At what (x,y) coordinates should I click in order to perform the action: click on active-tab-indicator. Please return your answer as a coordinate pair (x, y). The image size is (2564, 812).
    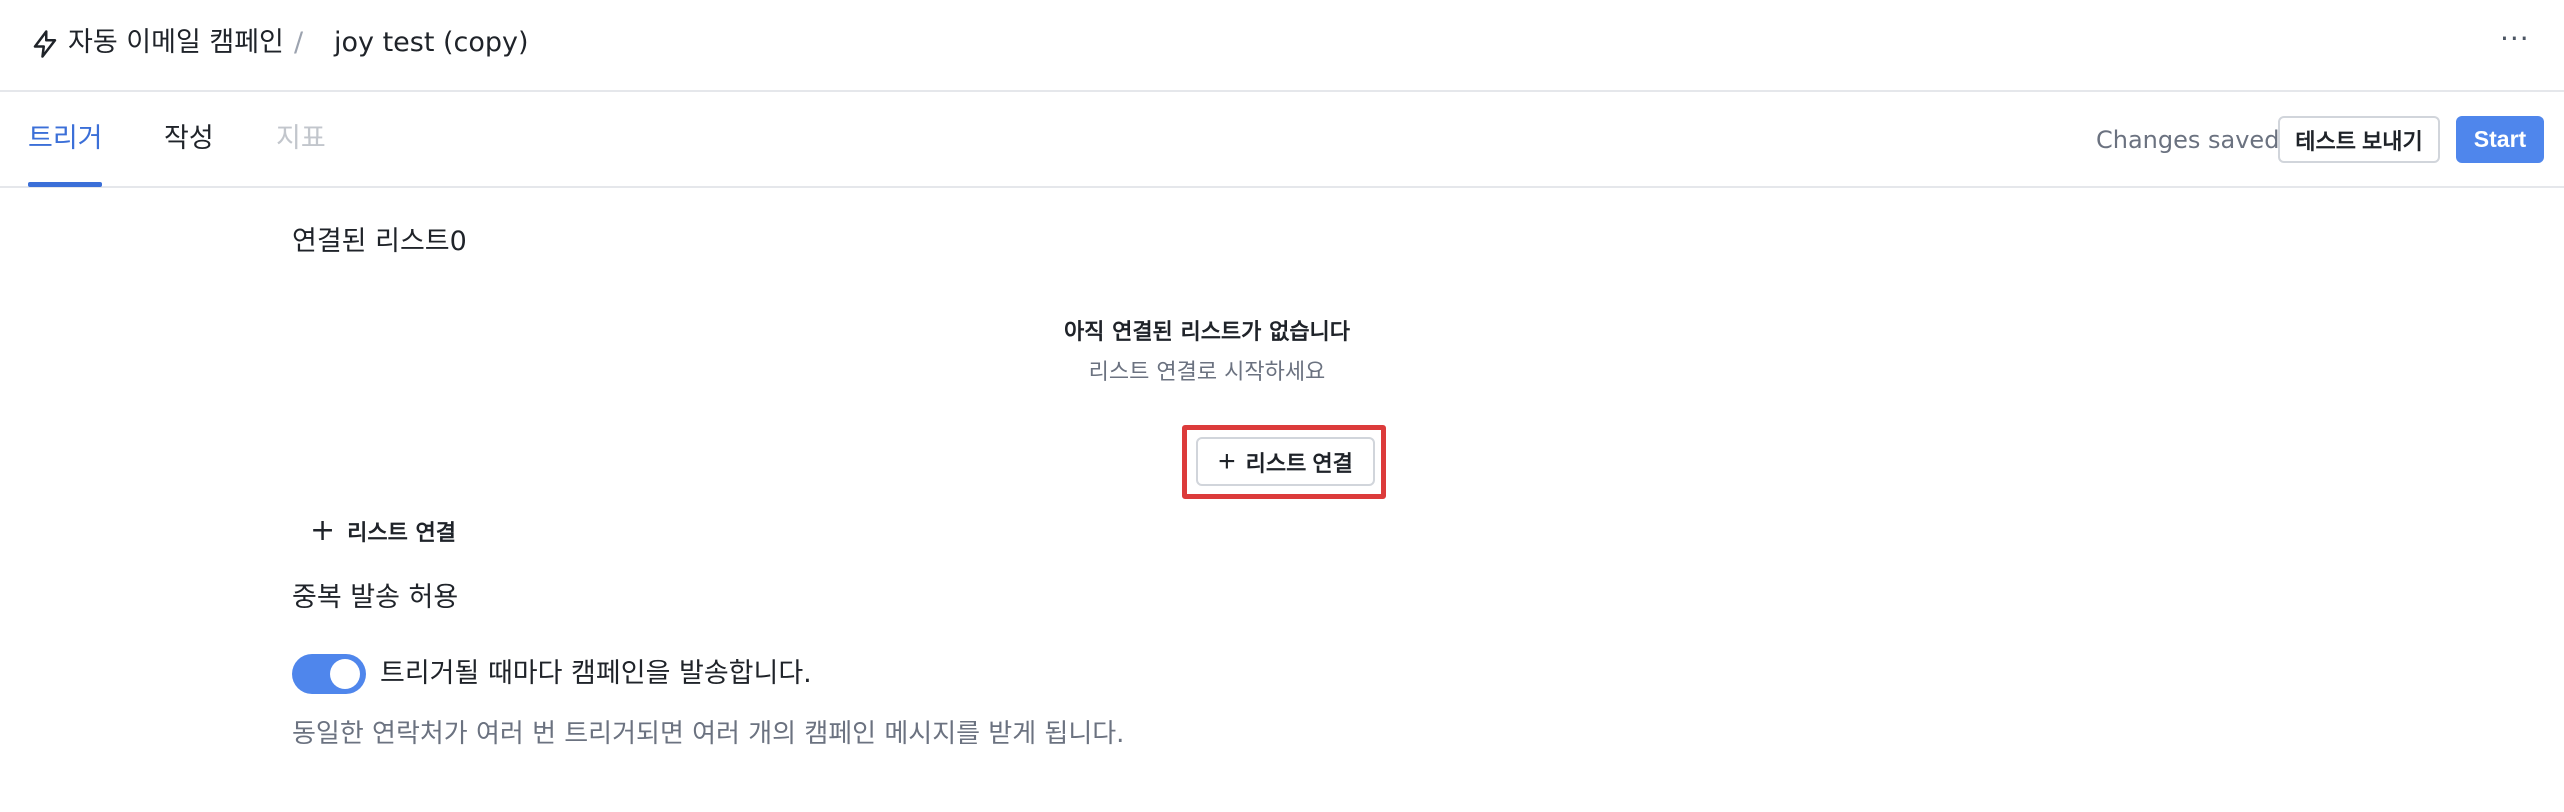
    Looking at the image, I should click on (65, 184).